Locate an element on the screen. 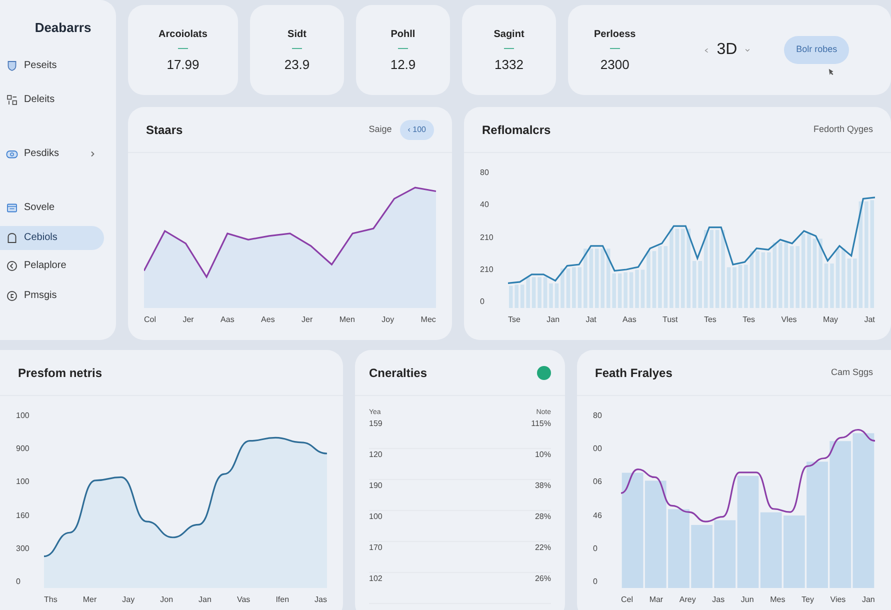  axis-label: Col is located at coordinates (150, 320).